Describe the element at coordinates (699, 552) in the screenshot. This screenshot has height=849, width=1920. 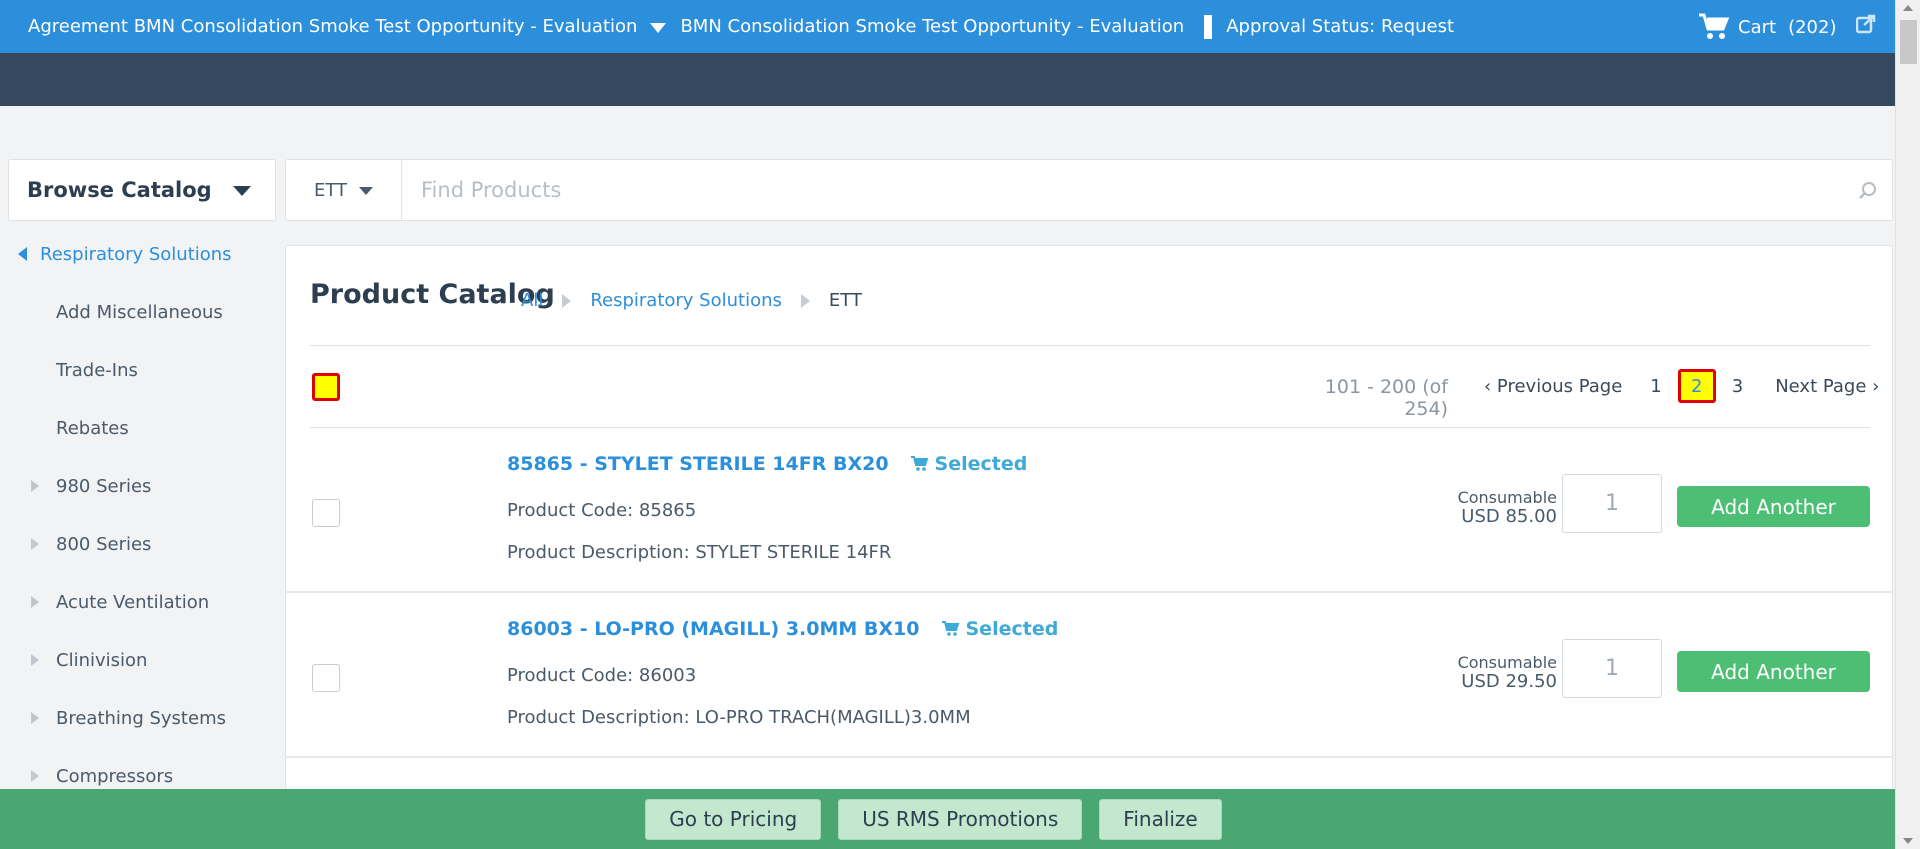
I see `product-description: Product Description: STYLET STERILE 14FR` at that location.